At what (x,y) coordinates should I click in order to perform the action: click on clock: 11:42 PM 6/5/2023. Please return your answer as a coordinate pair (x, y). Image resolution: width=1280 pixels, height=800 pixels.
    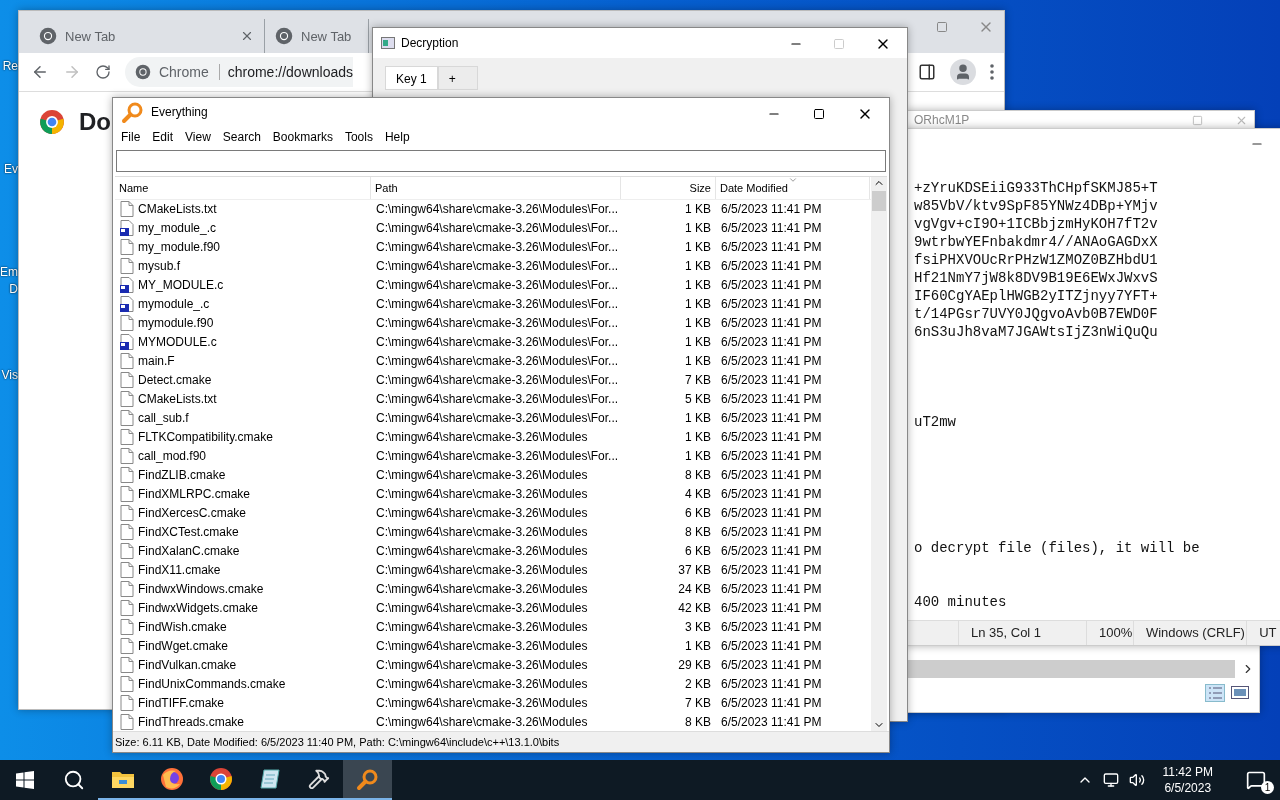
    Looking at the image, I should click on (1187, 780).